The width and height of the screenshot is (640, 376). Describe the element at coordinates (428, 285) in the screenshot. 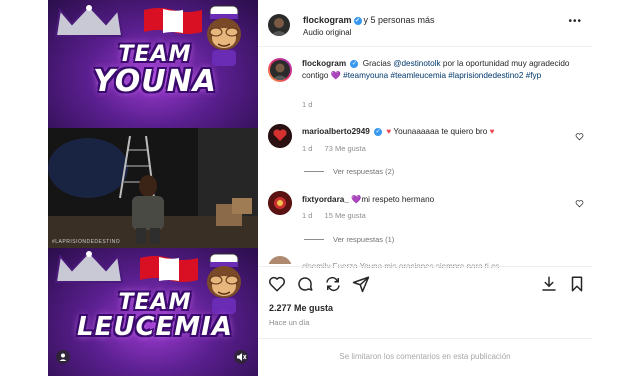

I see `action-bar` at that location.